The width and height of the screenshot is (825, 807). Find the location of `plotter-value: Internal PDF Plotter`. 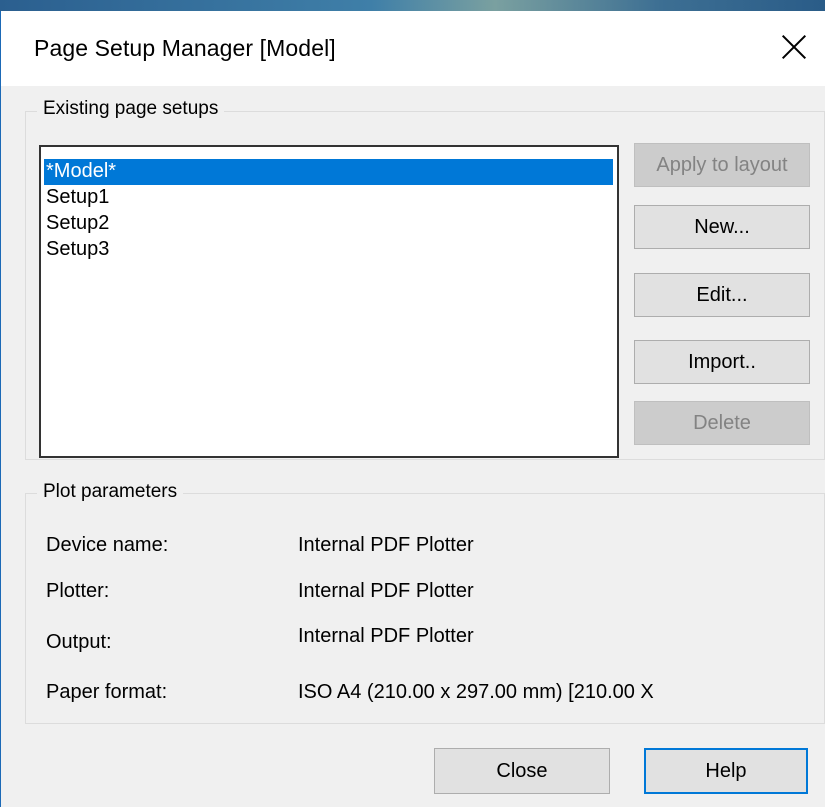

plotter-value: Internal PDF Plotter is located at coordinates (386, 591).